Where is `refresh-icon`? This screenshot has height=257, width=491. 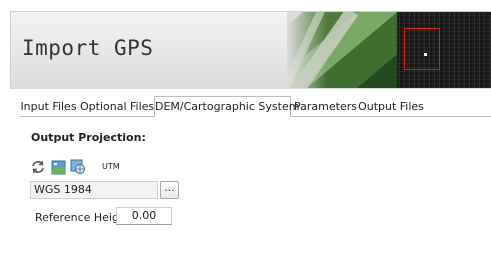
refresh-icon is located at coordinates (38, 167).